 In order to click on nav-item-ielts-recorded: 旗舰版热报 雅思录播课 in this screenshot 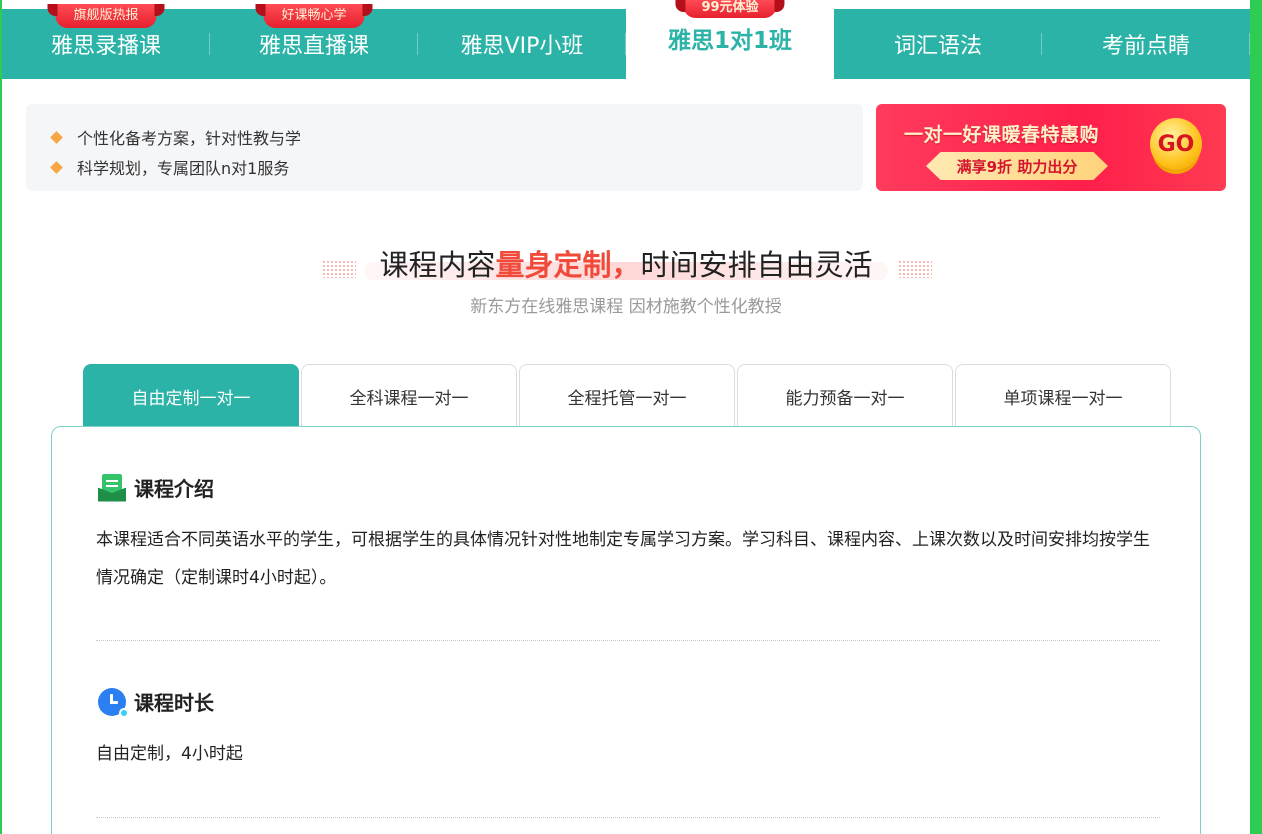, I will do `click(106, 41)`.